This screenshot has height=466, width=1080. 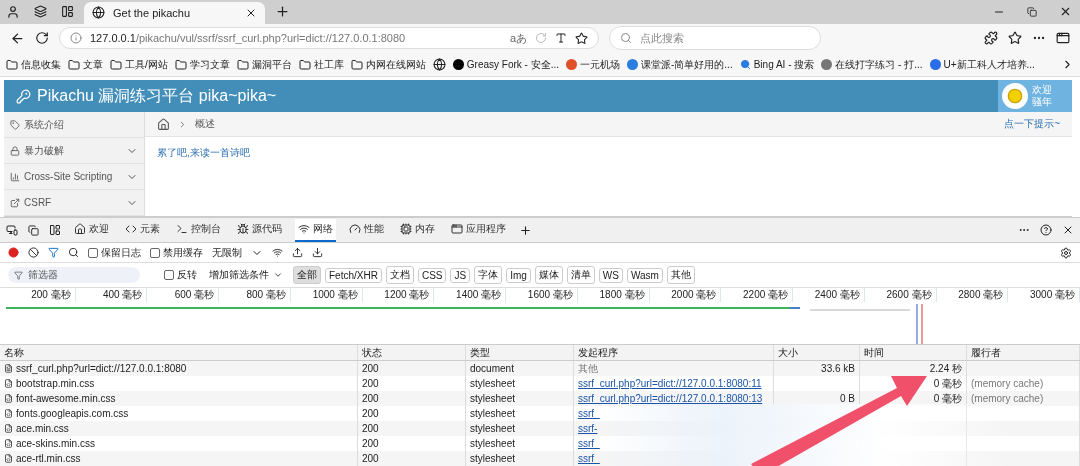 What do you see at coordinates (432, 275) in the screenshot?
I see `type-filter: CSS` at bounding box center [432, 275].